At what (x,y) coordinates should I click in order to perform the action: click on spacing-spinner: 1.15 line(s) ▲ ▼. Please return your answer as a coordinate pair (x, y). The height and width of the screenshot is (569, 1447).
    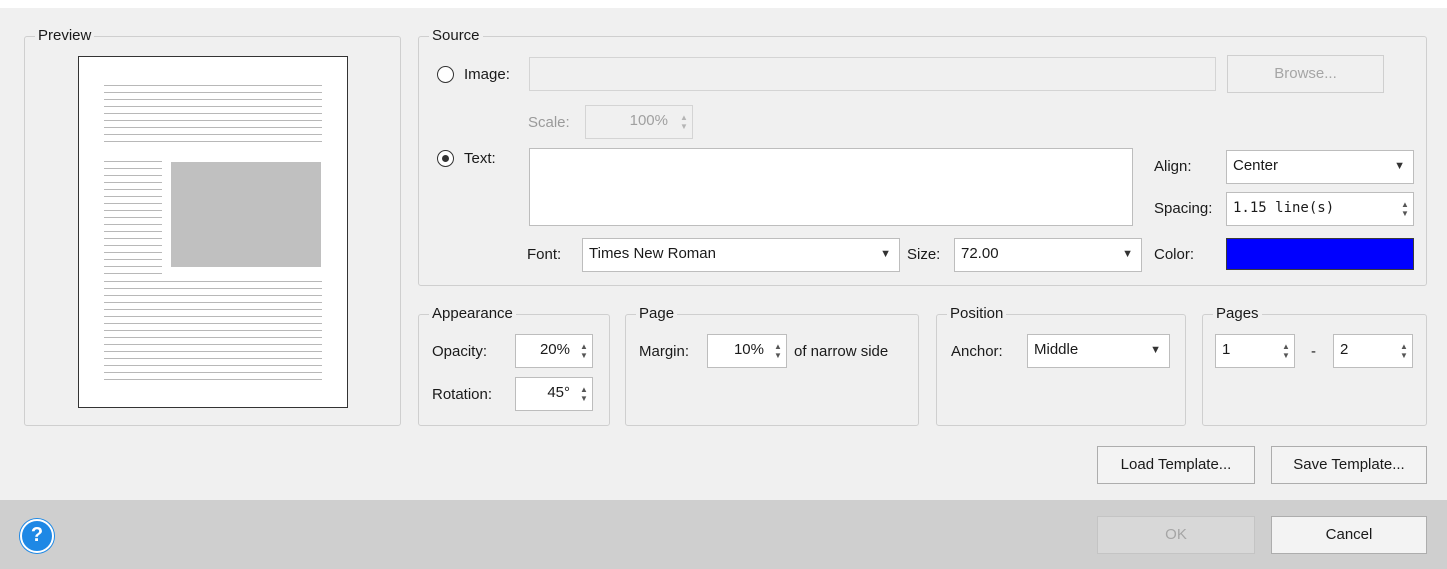
    Looking at the image, I should click on (1320, 209).